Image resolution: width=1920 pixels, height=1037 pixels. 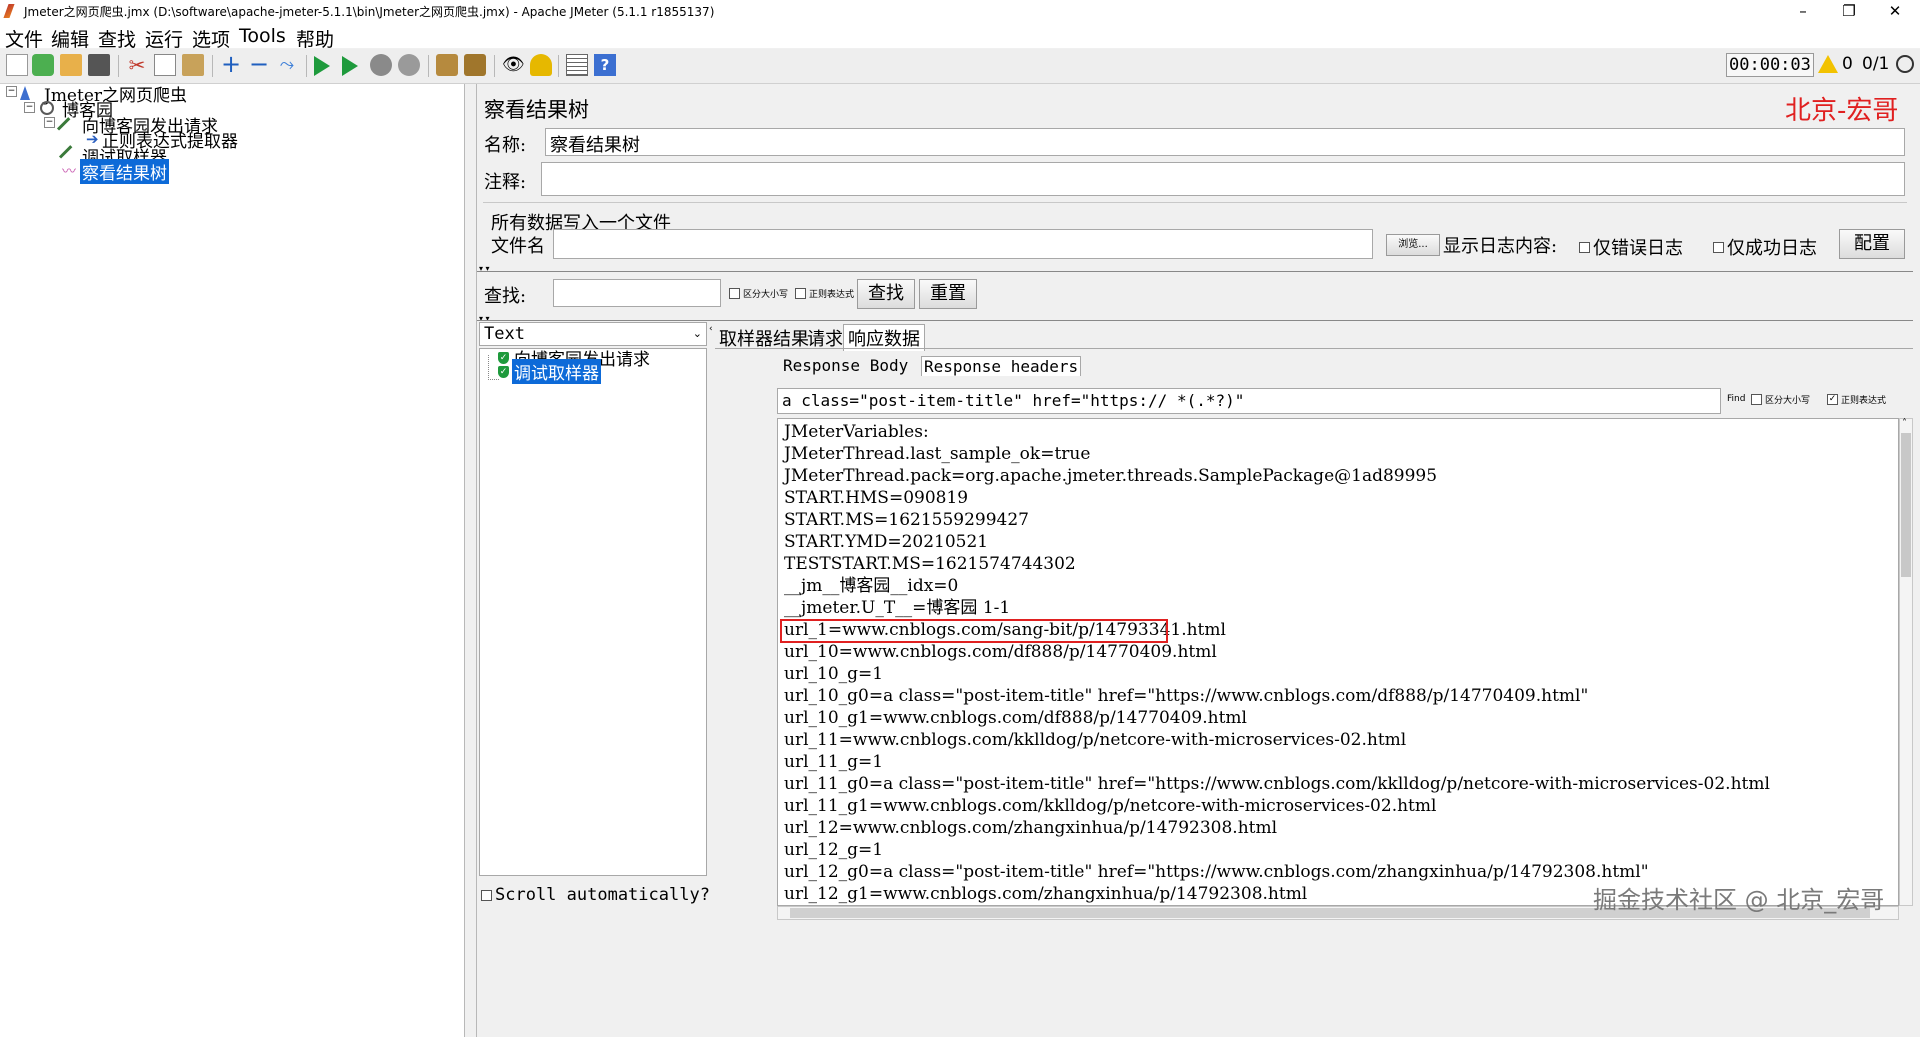 What do you see at coordinates (322, 66) in the screenshot?
I see `start-icon` at bounding box center [322, 66].